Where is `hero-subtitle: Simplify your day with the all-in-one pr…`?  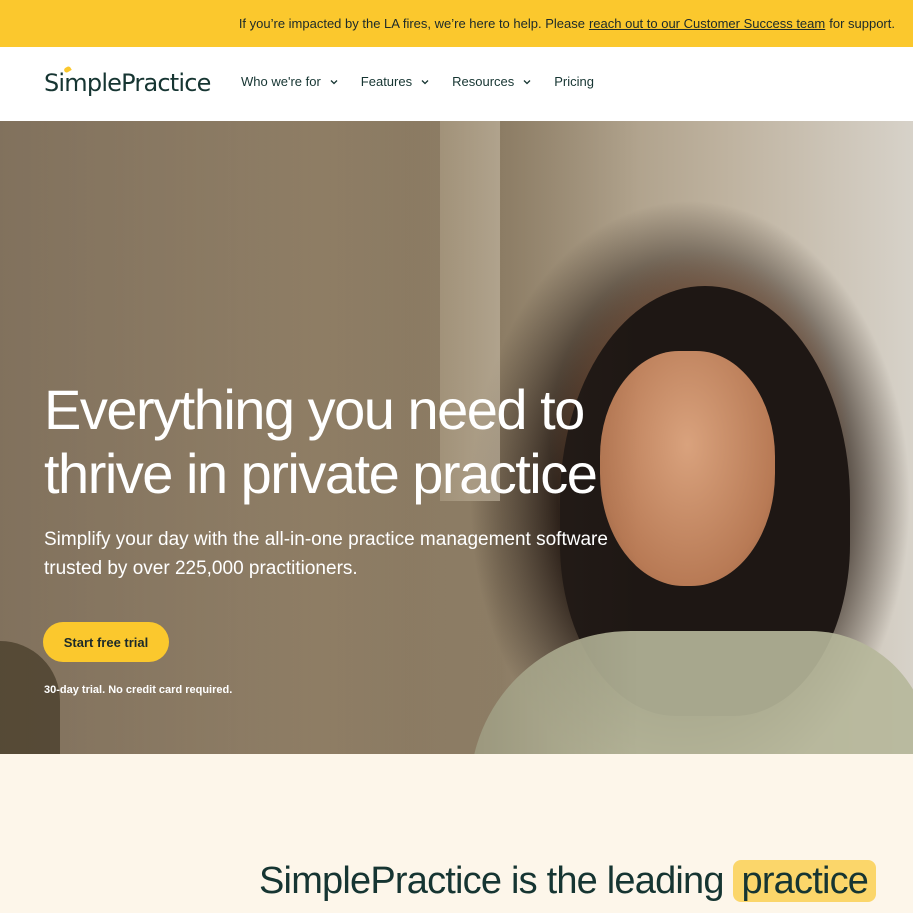 hero-subtitle: Simplify your day with the all-in-one pr… is located at coordinates (354, 554).